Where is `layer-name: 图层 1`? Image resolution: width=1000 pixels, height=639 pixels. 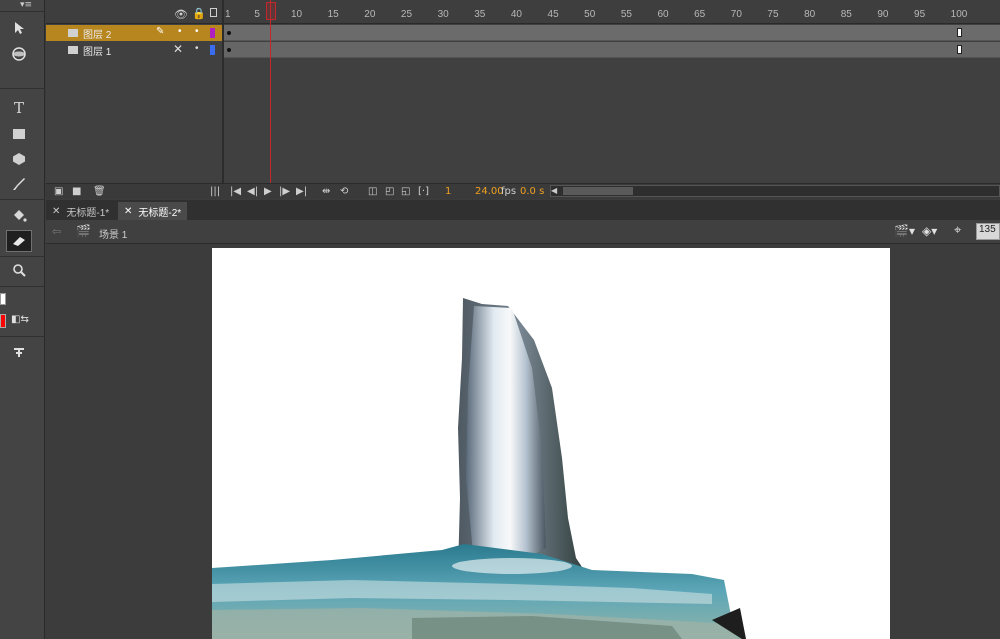 layer-name: 图层 1 is located at coordinates (97, 52).